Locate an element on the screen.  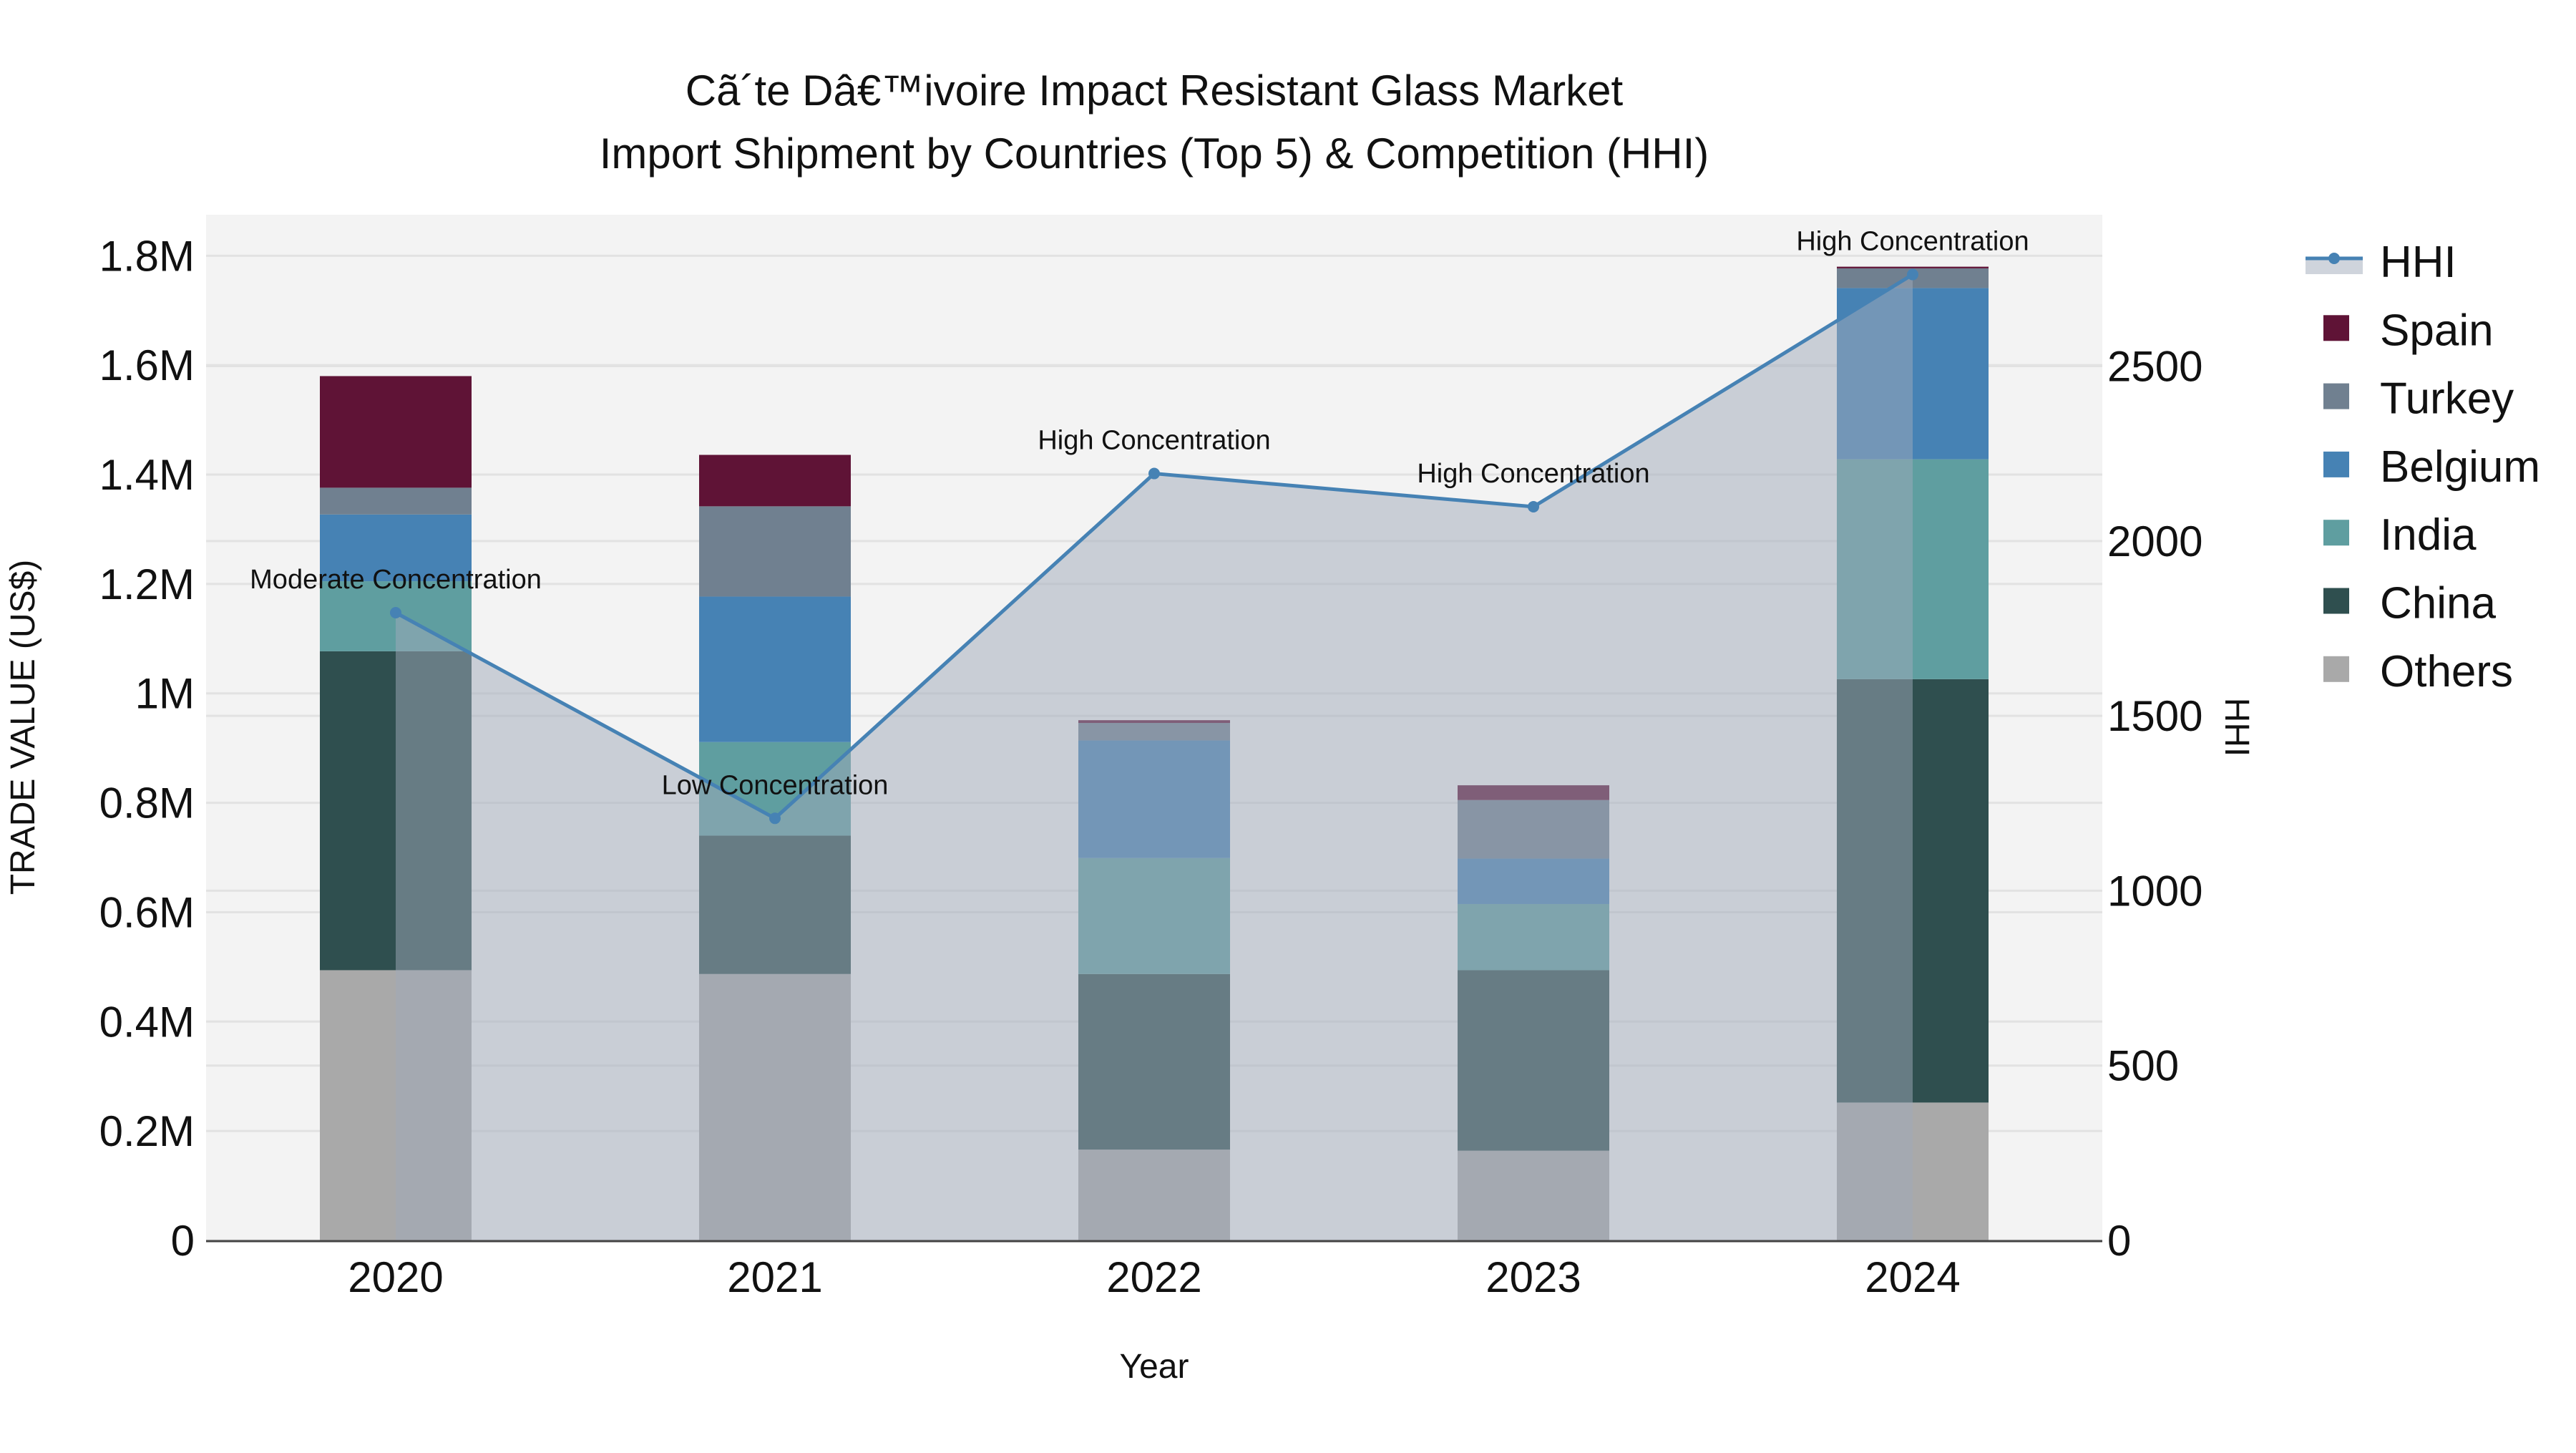
legend: HHI Spain Turkey Belgium India China Others is located at coordinates (2423, 467).